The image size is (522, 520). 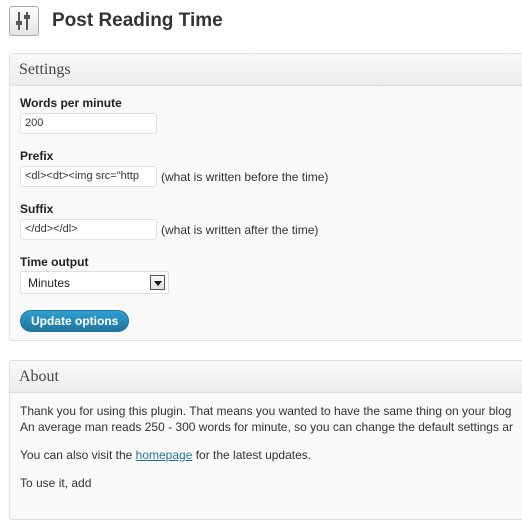 I want to click on prefix-hint: (what is written before the time), so click(x=245, y=177).